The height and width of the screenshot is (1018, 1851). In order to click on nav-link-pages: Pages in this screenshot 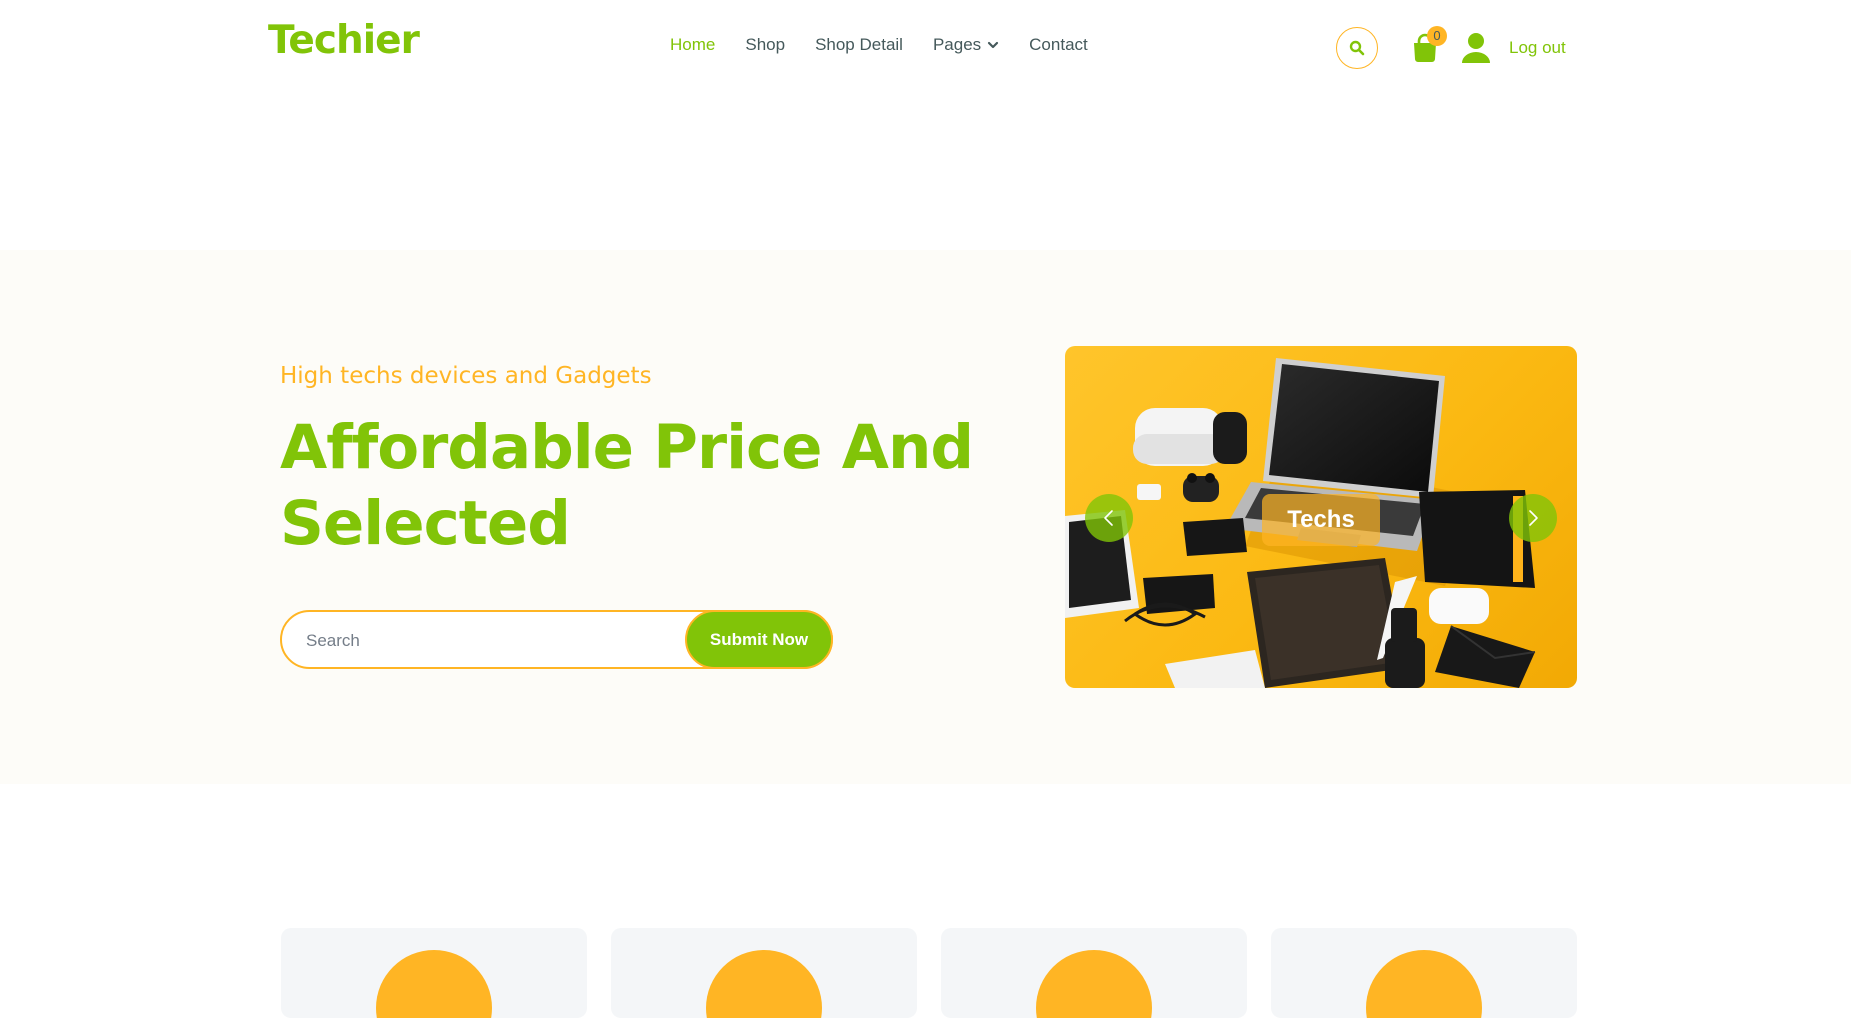, I will do `click(966, 45)`.